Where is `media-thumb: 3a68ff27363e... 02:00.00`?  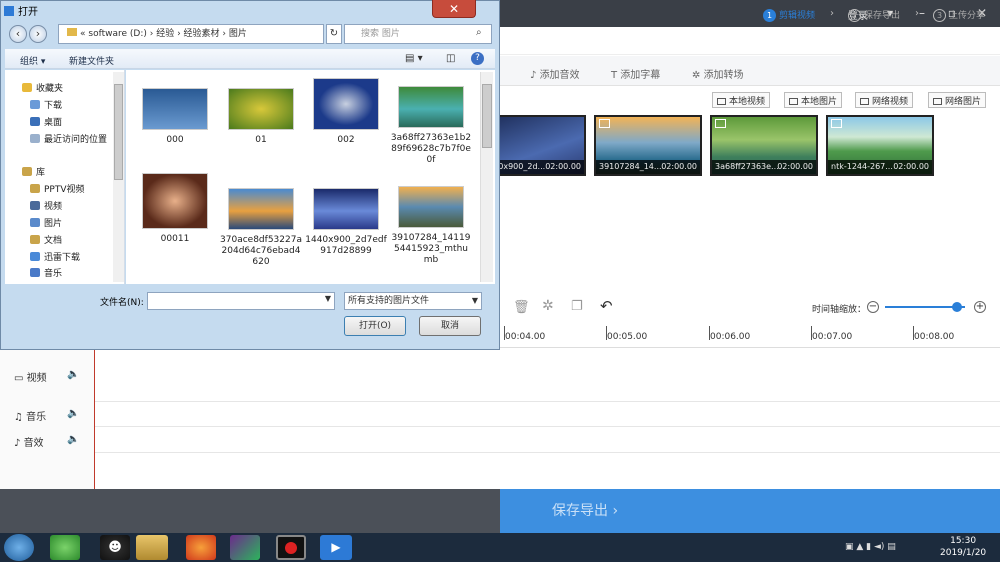
media-thumb: 3a68ff27363e... 02:00.00 is located at coordinates (764, 145).